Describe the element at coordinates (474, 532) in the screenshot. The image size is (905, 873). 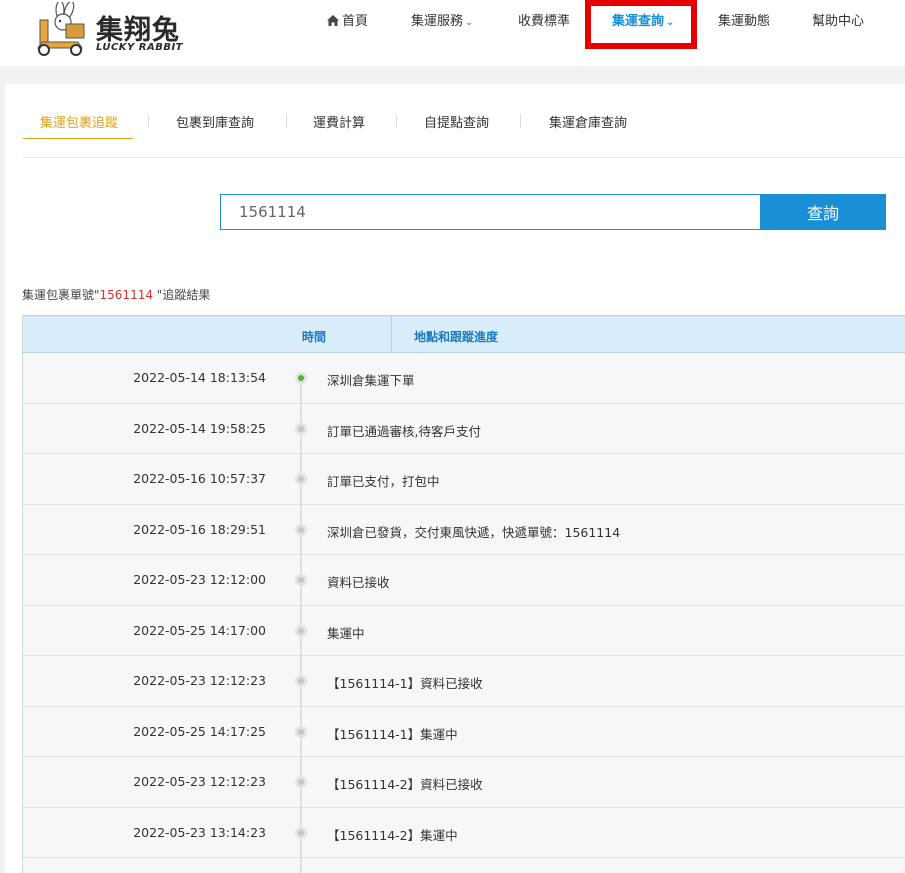
I see `row-description: 深圳倉已發貨，交付東風快遞，快遞單號：1561114` at that location.